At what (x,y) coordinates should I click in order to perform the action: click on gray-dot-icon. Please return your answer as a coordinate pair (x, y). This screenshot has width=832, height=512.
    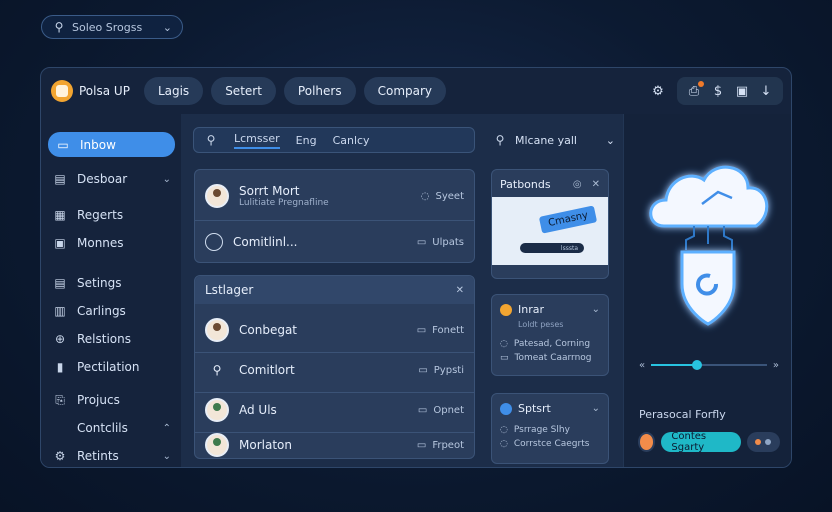
    Looking at the image, I should click on (768, 442).